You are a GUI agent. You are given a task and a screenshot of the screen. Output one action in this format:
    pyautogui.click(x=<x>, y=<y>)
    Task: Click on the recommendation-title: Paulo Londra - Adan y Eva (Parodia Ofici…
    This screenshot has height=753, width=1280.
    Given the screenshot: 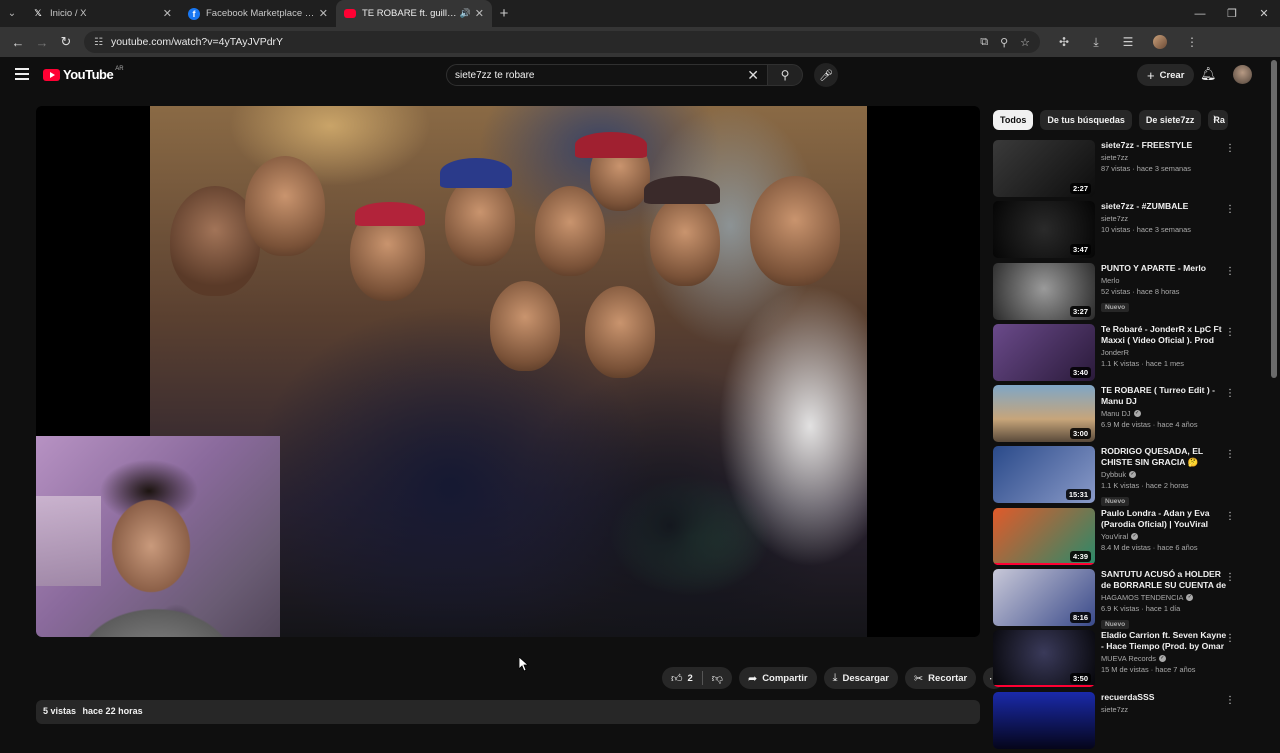 What is the action you would take?
    pyautogui.click(x=1166, y=519)
    